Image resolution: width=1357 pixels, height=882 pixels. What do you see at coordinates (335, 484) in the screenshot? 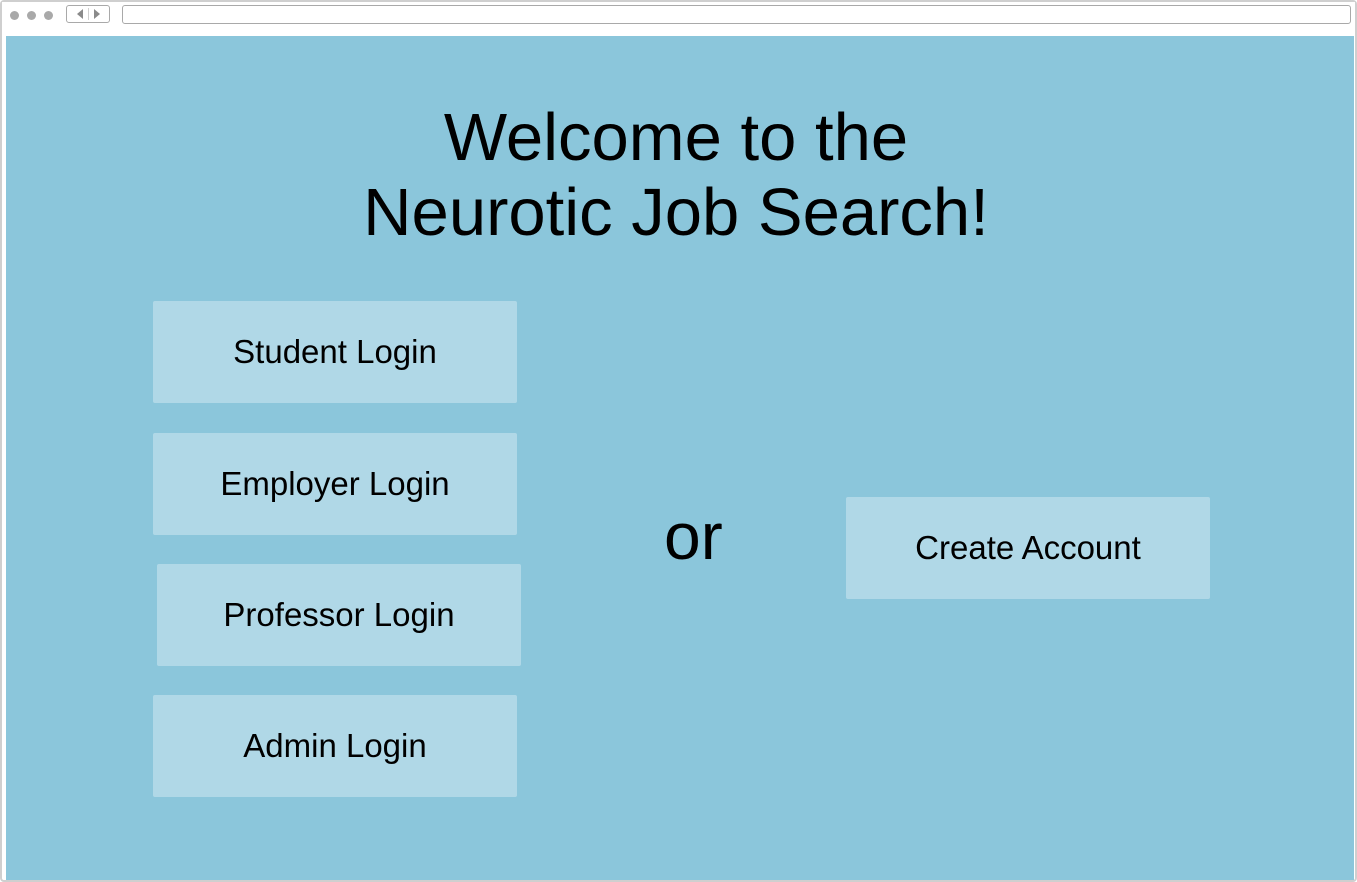
I see `employer-login-button: Employer Login` at bounding box center [335, 484].